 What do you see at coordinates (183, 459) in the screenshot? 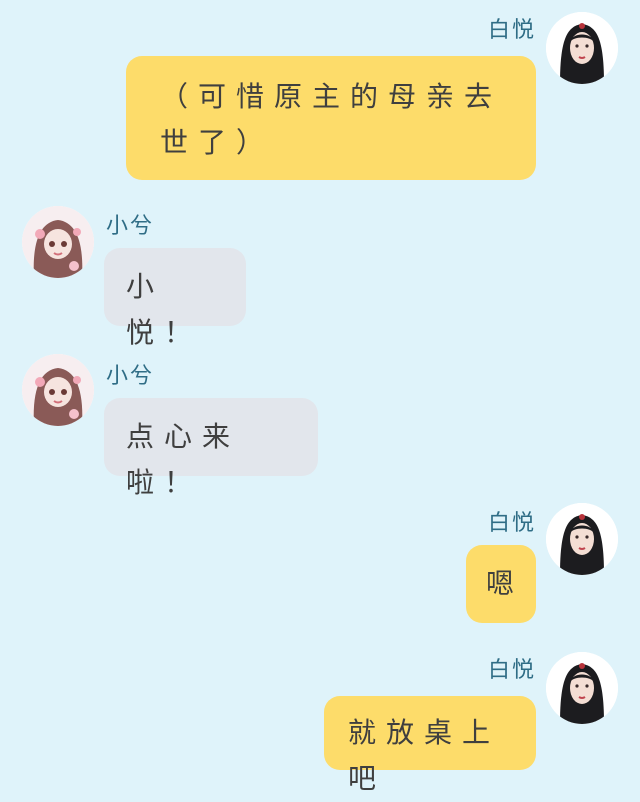
I see `message-text: 点心来啦！` at bounding box center [183, 459].